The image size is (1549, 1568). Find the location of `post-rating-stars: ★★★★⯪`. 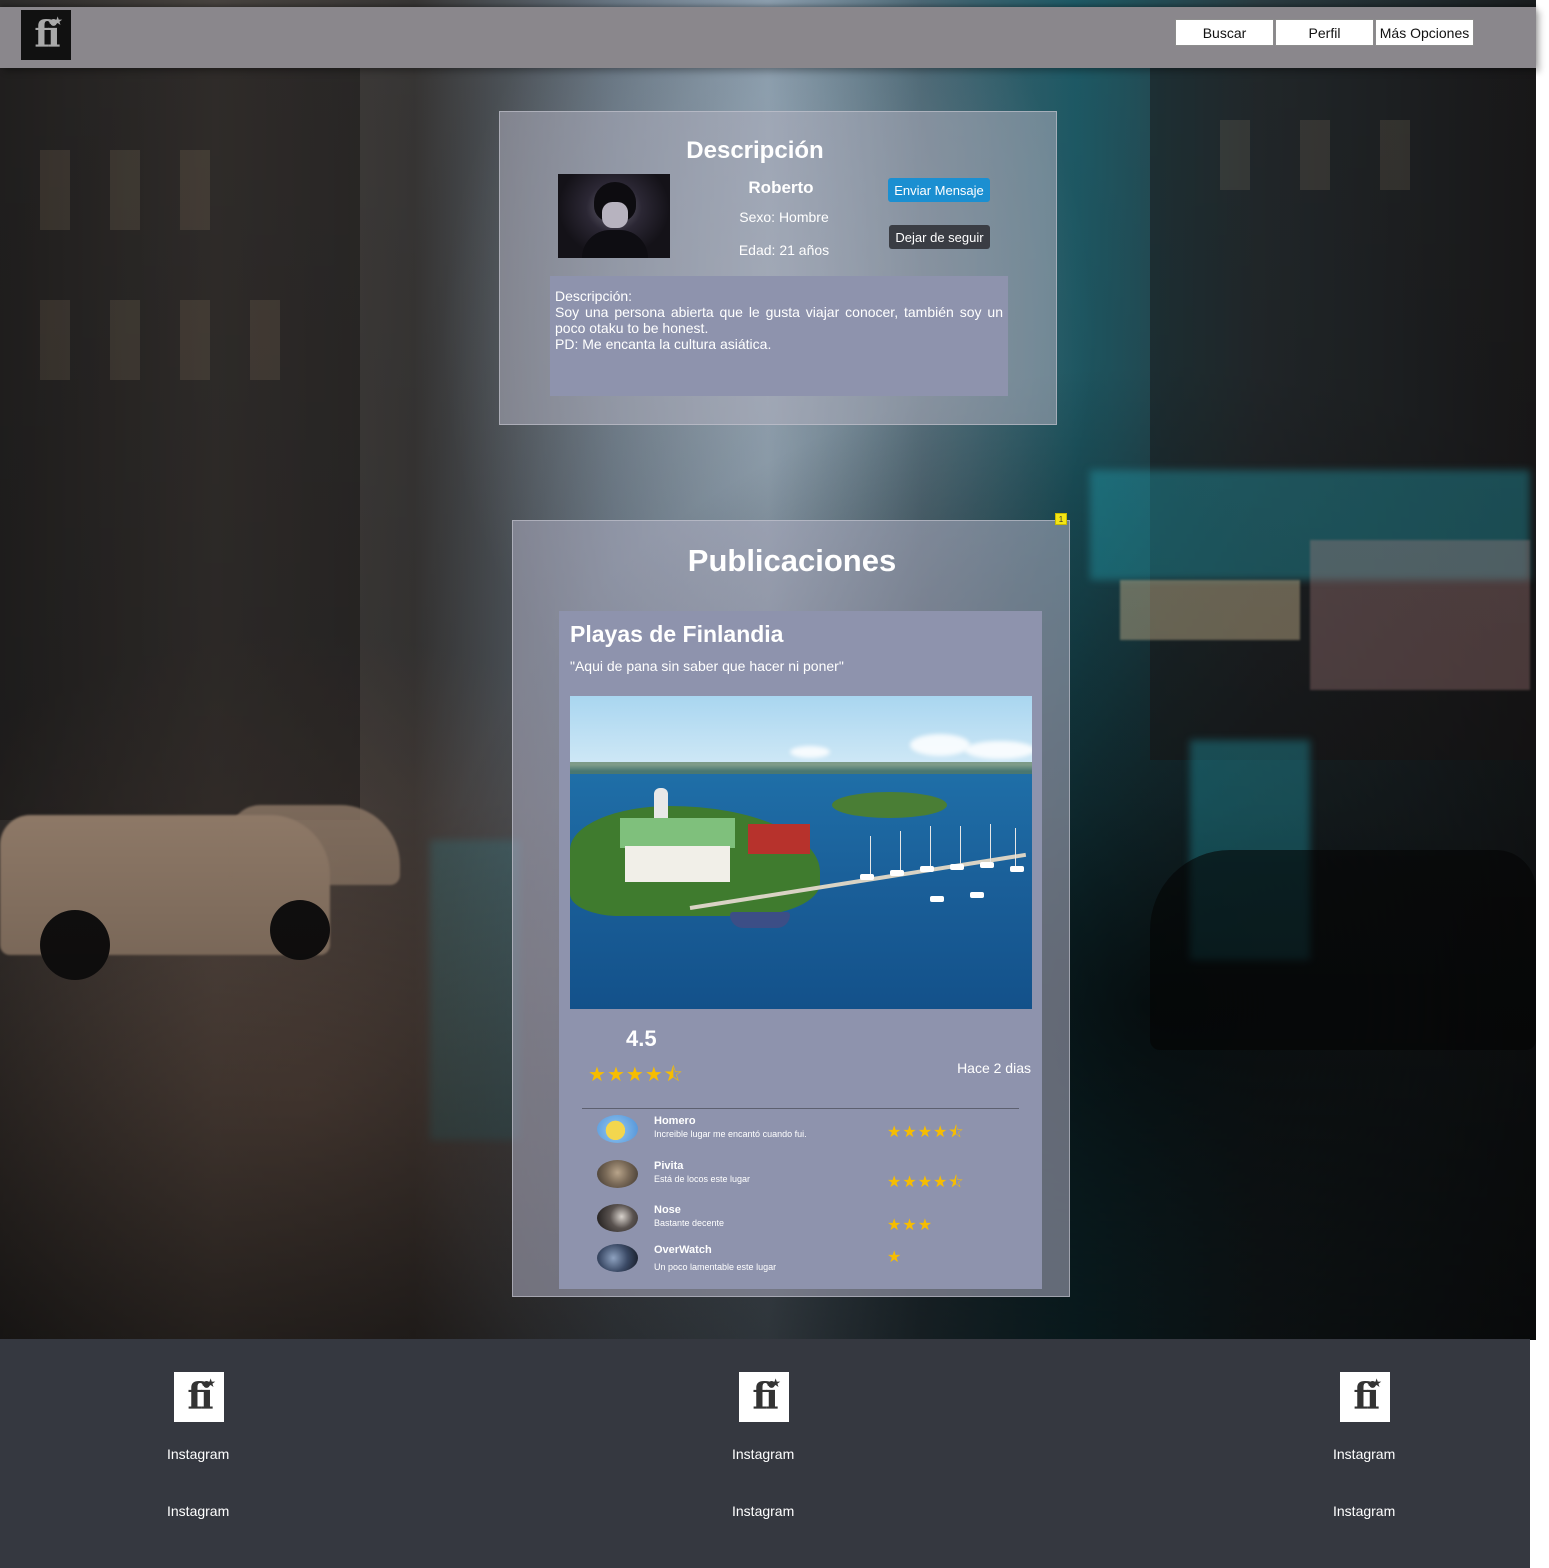

post-rating-stars: ★★★★⯪ is located at coordinates (636, 1077).